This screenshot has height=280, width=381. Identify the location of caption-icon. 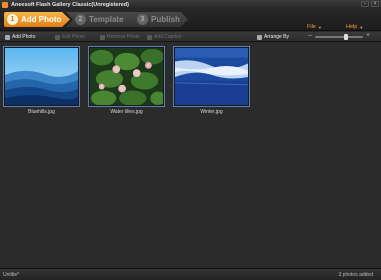
(149, 37).